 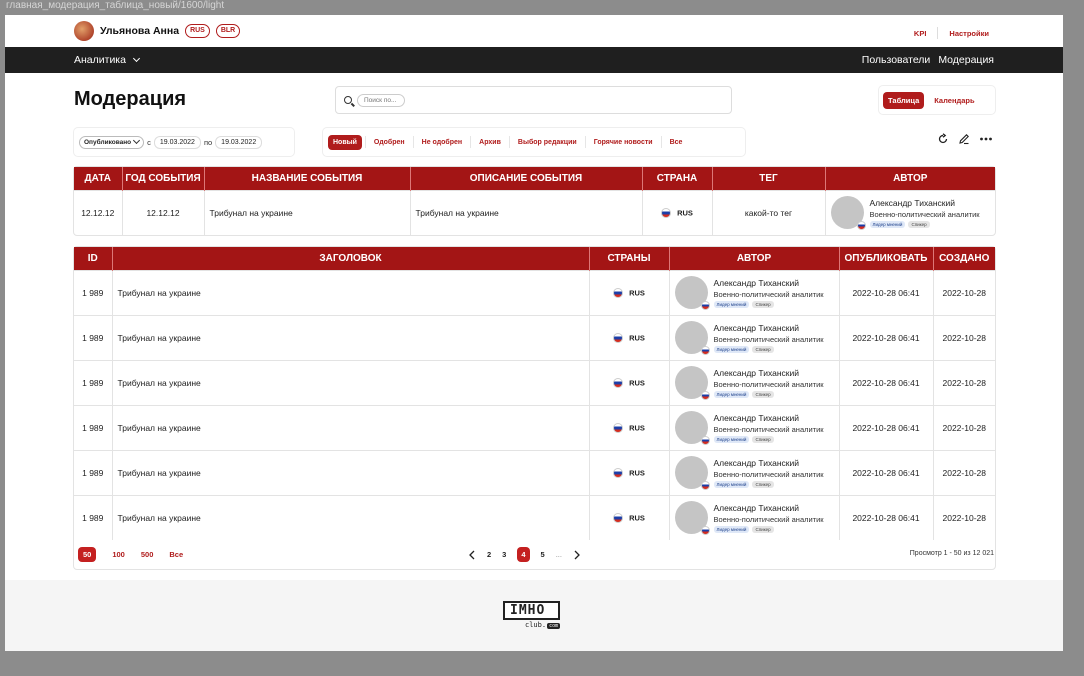 I want to click on col-tag: ТЕГ, so click(x=769, y=178).